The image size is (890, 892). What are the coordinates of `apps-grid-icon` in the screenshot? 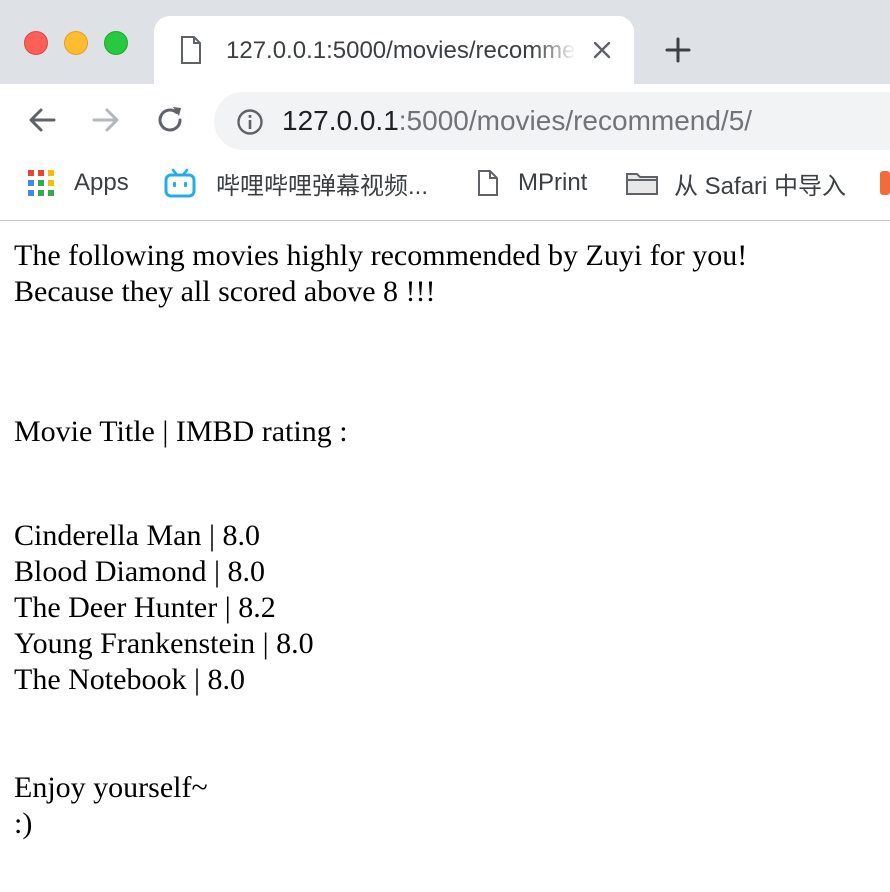 It's located at (41, 183).